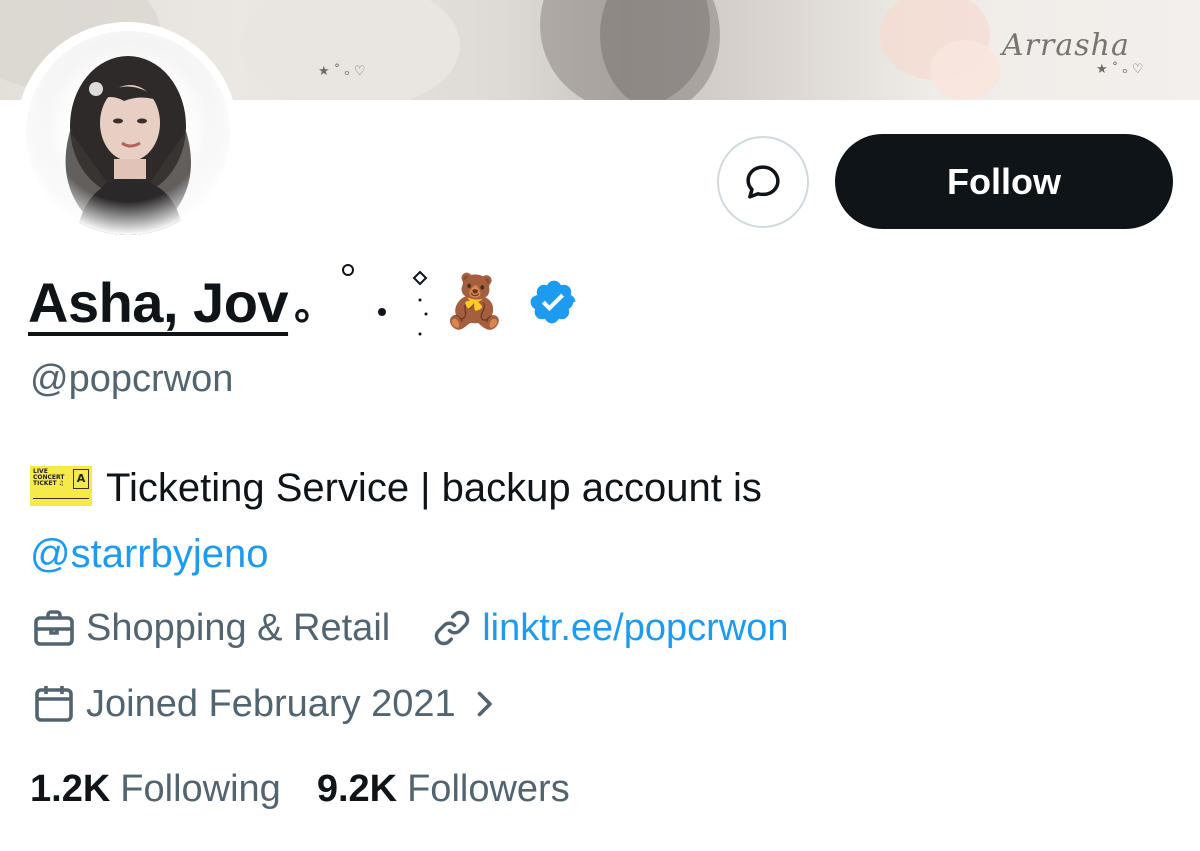 This screenshot has height=851, width=1200. Describe the element at coordinates (635, 628) in the screenshot. I see `profile-website-link: linktr.ee/popcrwon` at that location.